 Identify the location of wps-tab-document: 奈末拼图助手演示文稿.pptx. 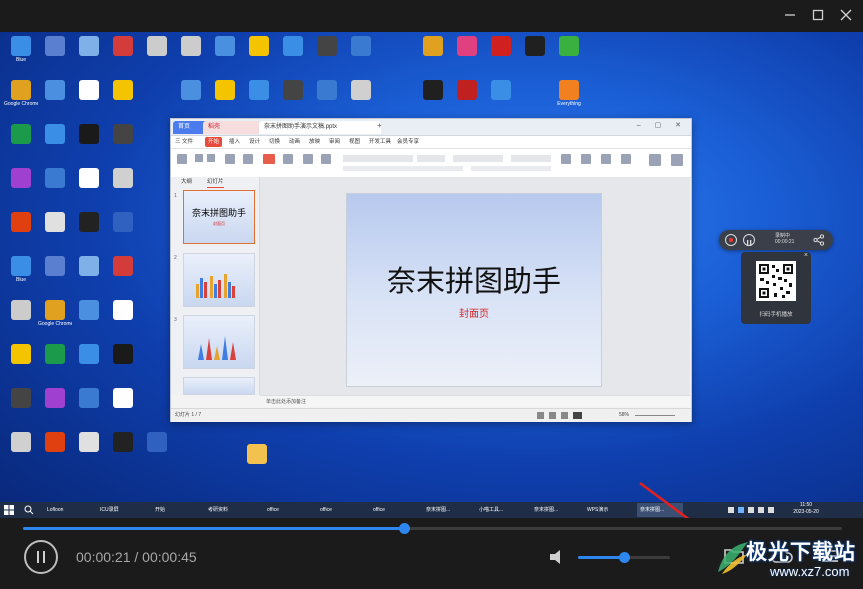
(320, 127).